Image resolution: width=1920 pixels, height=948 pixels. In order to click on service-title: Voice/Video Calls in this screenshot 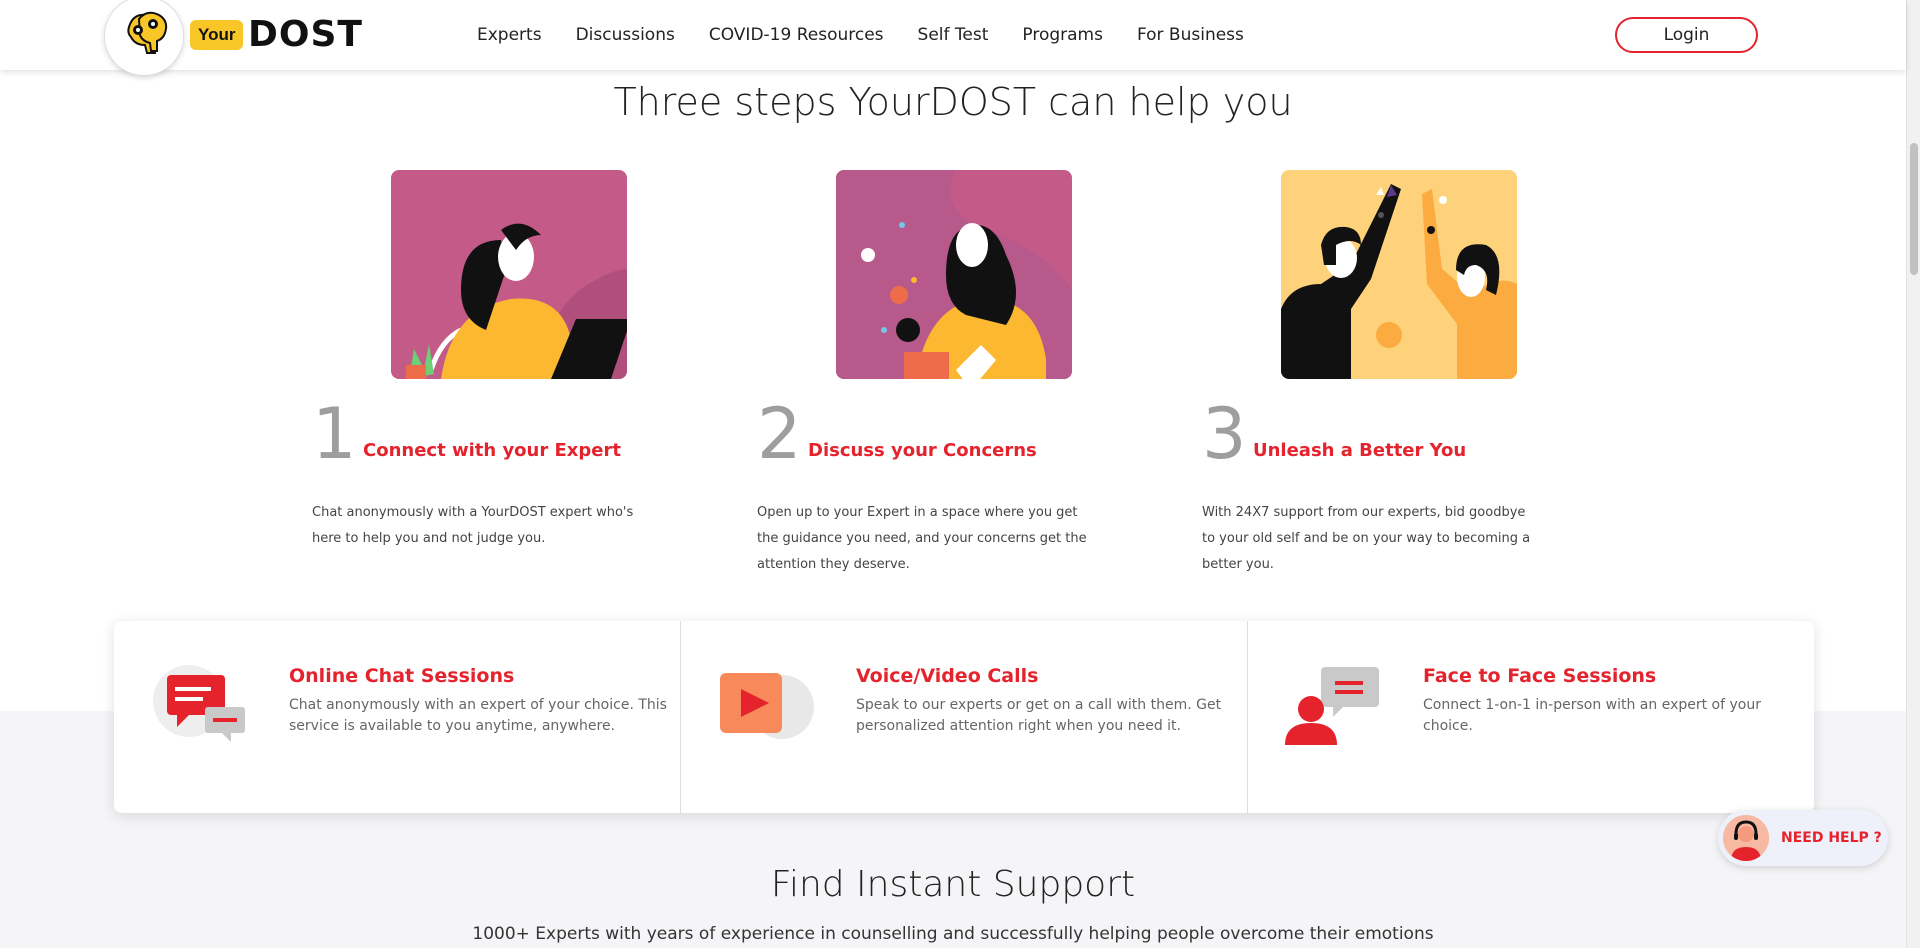, I will do `click(947, 676)`.